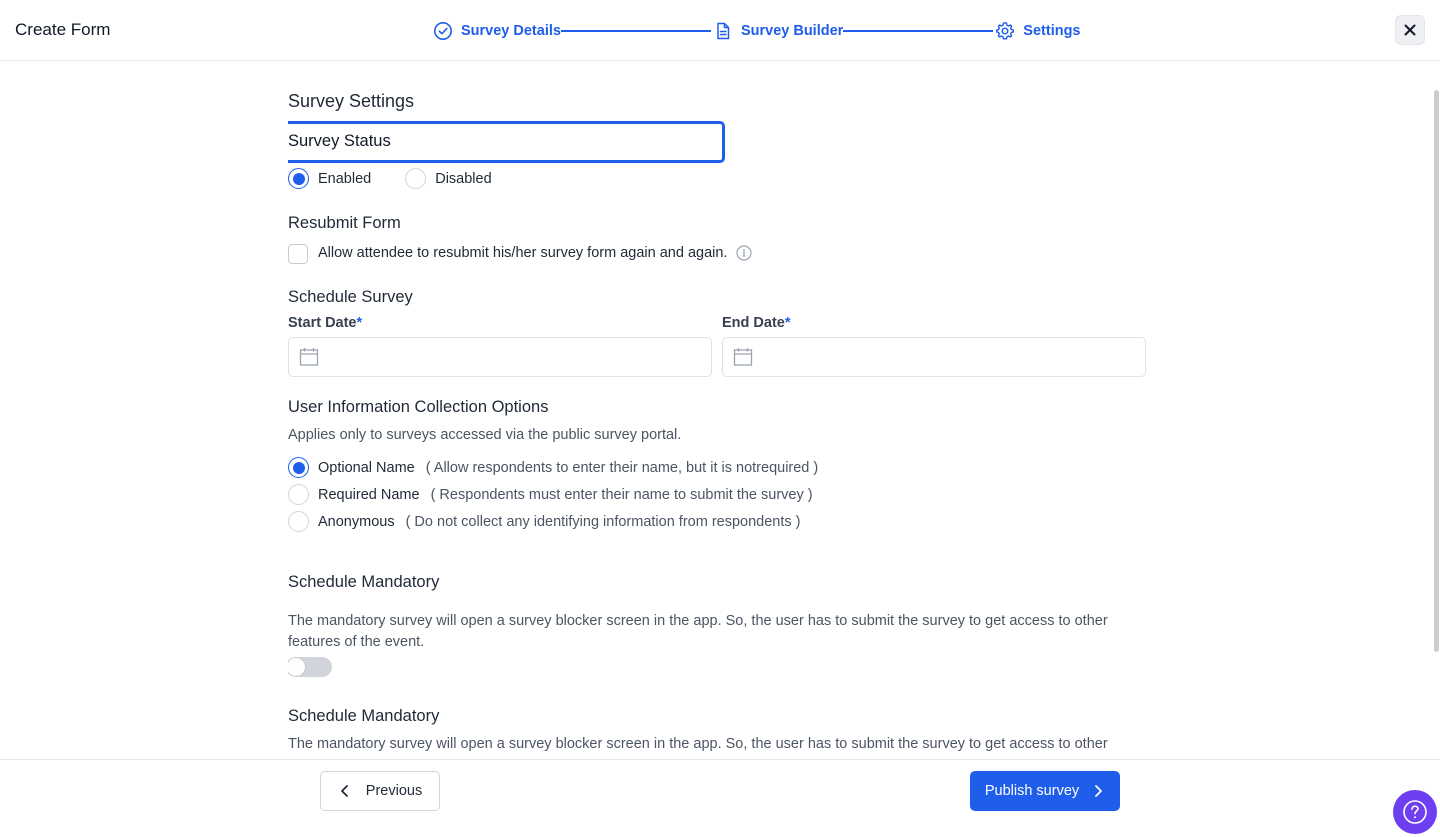  Describe the element at coordinates (298, 521) in the screenshot. I see `radio-anonymous` at that location.